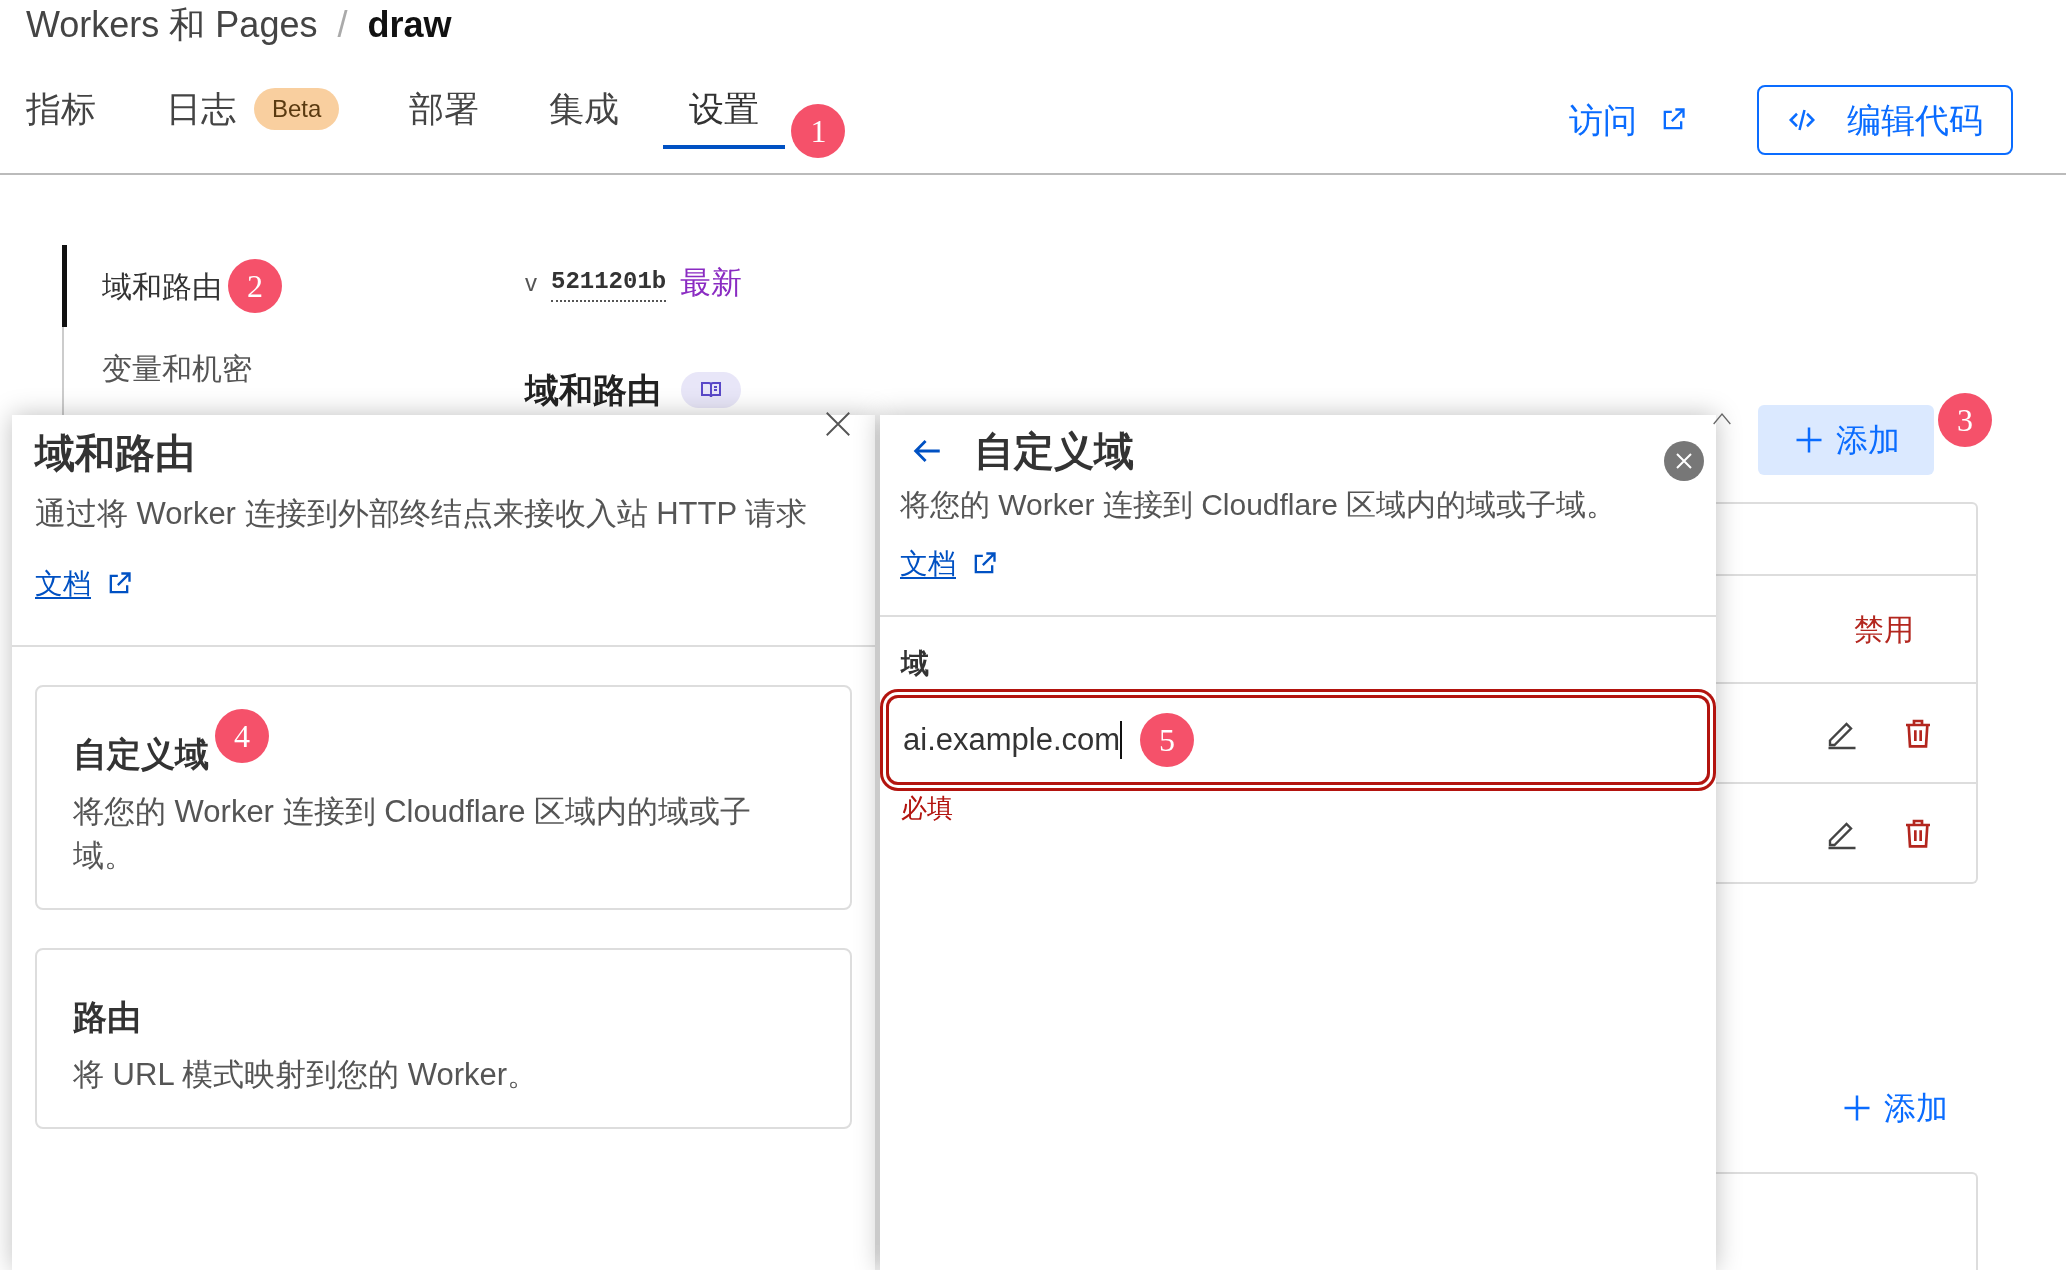 The image size is (2066, 1270). I want to click on add-button: 添加, so click(1846, 440).